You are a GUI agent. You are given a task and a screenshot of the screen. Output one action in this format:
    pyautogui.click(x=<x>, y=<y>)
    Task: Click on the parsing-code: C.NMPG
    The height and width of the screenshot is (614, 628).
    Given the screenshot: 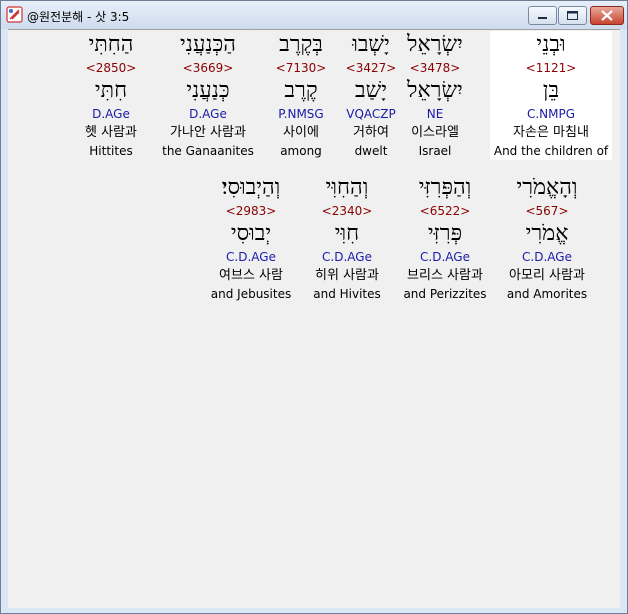 What is the action you would take?
    pyautogui.click(x=551, y=114)
    